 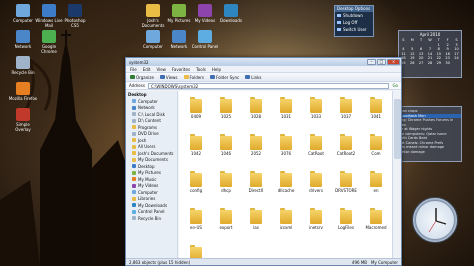 I want to click on folder-item: 1046, so click(x=226, y=145).